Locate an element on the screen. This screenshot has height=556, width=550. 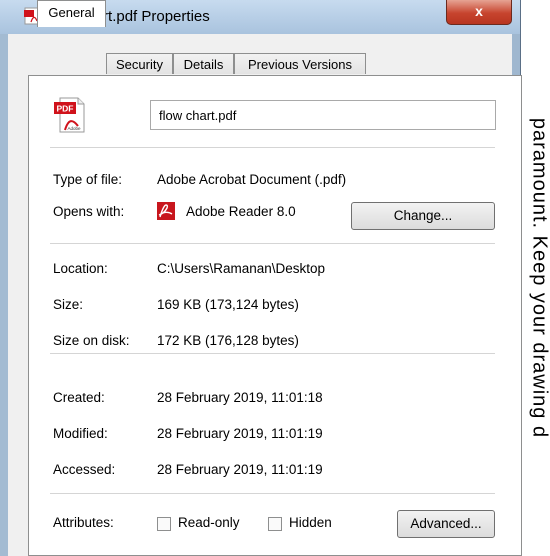
modified-label: Modified: is located at coordinates (80, 433).